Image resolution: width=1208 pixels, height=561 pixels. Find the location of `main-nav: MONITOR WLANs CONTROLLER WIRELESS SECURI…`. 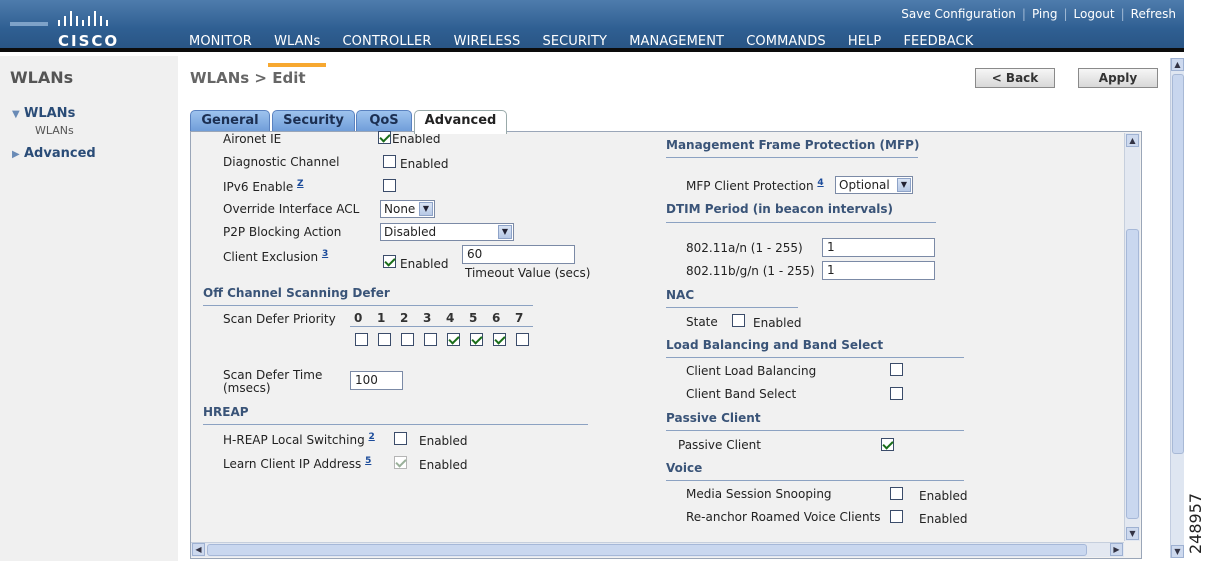

main-nav: MONITOR WLANs CONTROLLER WIRELESS SECURI… is located at coordinates (590, 41).